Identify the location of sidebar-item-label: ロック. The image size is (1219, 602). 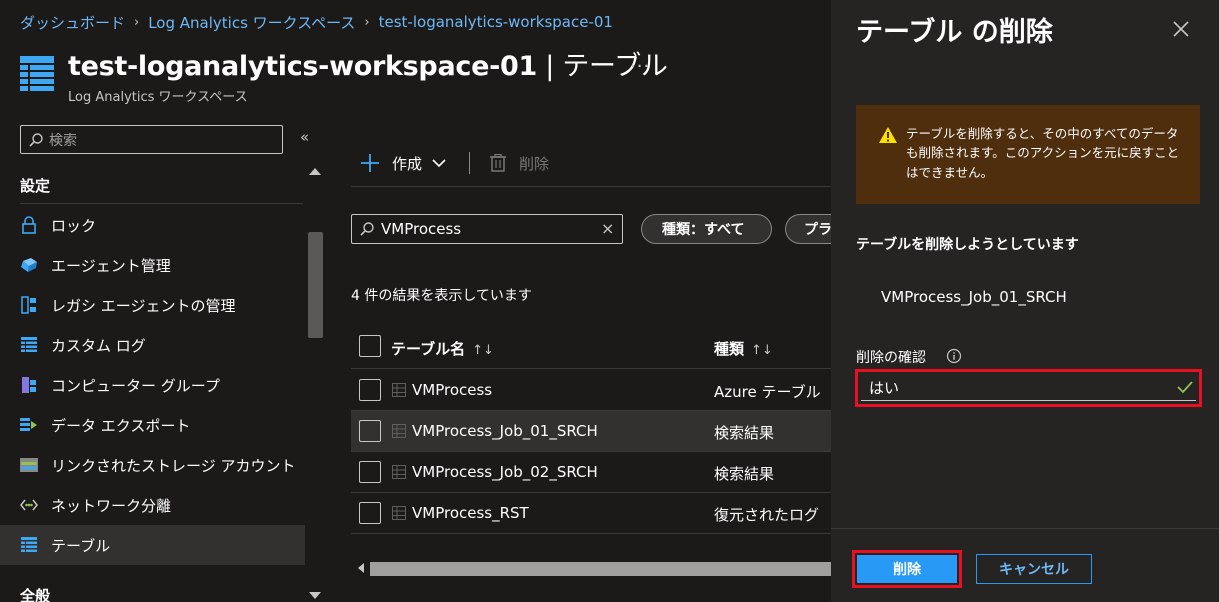
(74, 225).